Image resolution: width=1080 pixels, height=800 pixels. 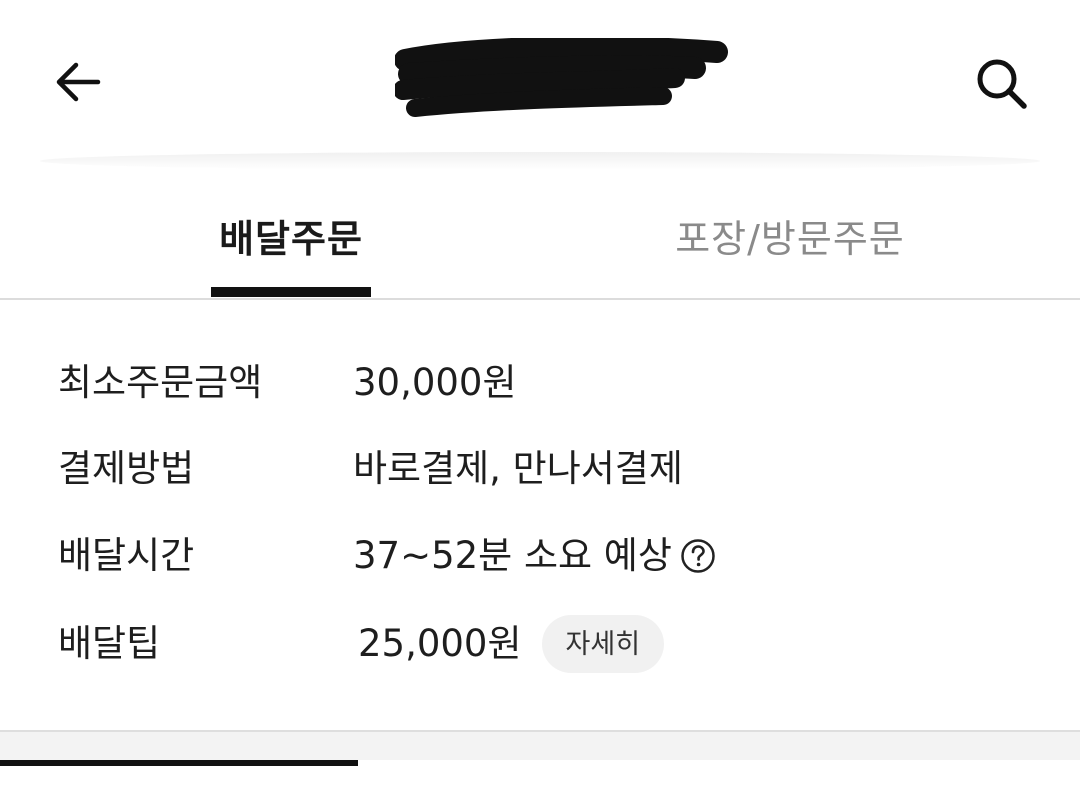 I want to click on min-order-value: 30,000원, so click(x=435, y=383).